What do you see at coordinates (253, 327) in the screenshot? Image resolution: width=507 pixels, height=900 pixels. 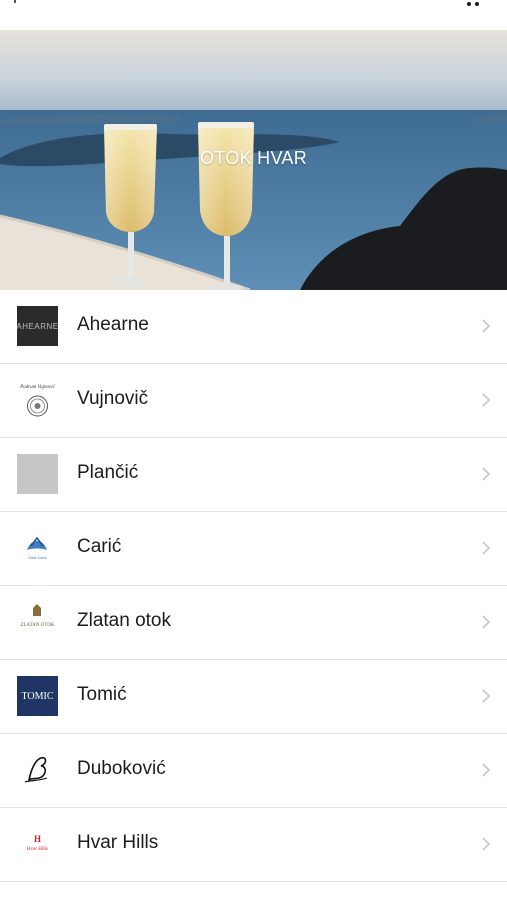 I see `list-item-ahearne: AHEARNE Ahearne` at bounding box center [253, 327].